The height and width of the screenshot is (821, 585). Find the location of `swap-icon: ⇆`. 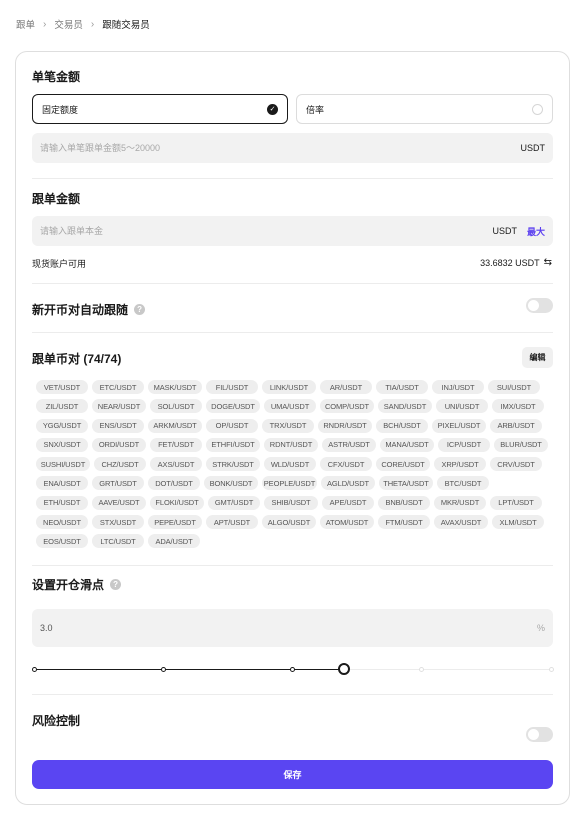

swap-icon: ⇆ is located at coordinates (548, 262).